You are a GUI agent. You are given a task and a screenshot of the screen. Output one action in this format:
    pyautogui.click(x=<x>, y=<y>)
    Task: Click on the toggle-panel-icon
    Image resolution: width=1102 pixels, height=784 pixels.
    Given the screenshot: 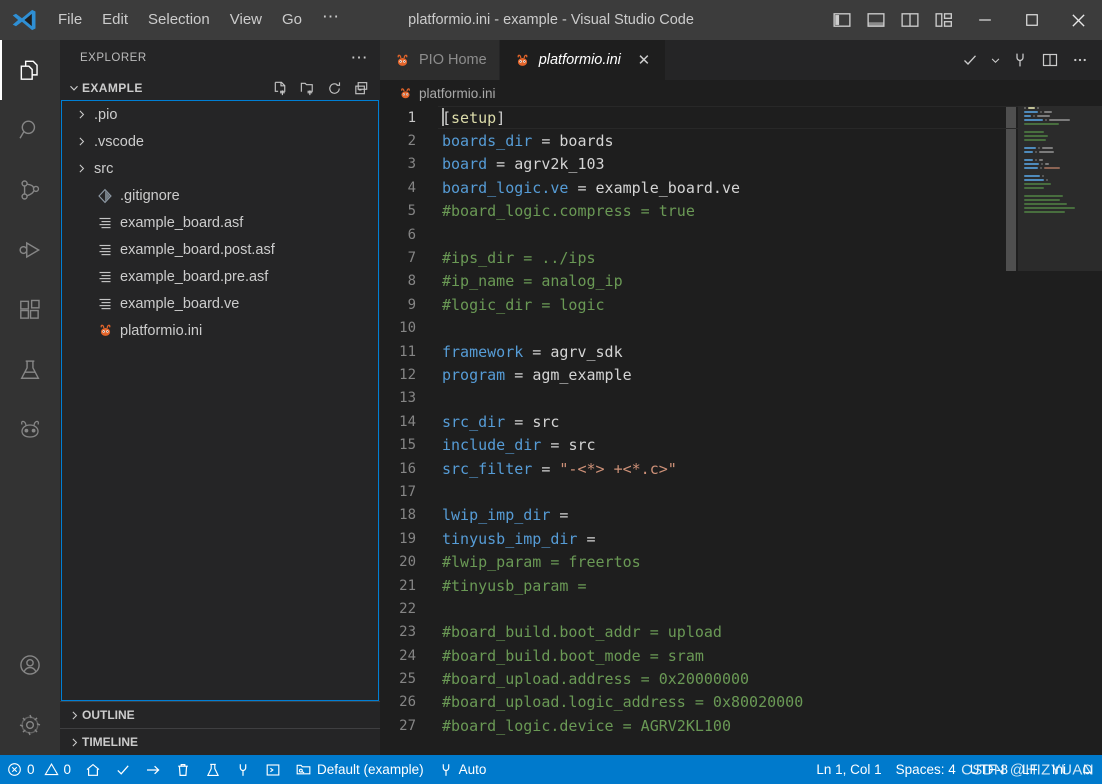 What is the action you would take?
    pyautogui.click(x=876, y=20)
    